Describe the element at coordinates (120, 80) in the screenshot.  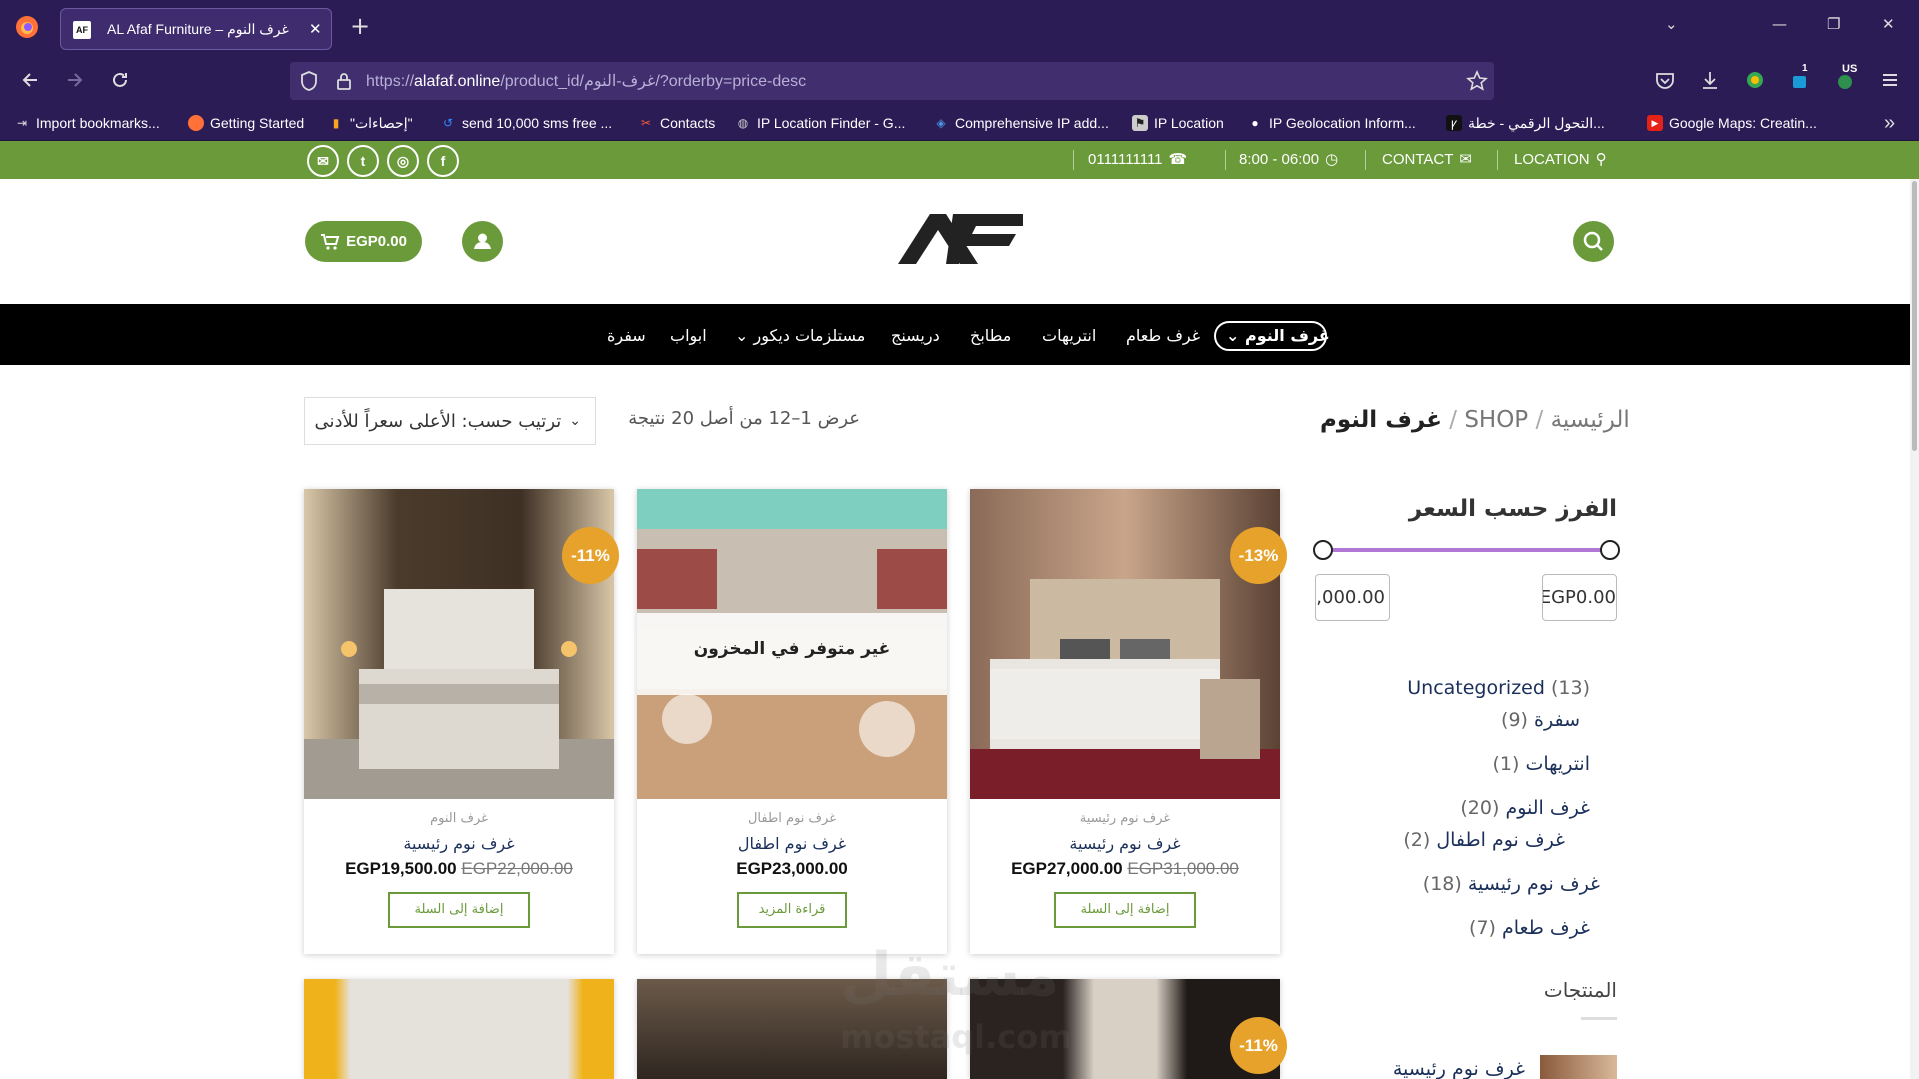
I see `reload-icon` at that location.